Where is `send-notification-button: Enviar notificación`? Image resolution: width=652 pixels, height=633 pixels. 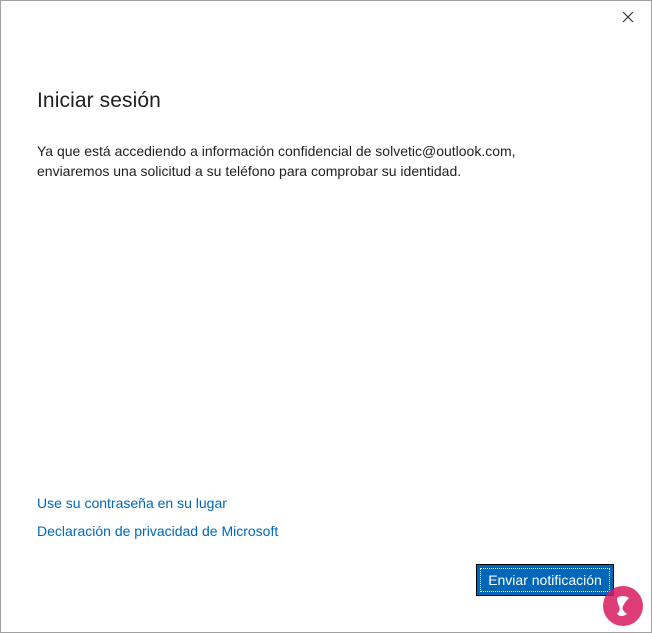 send-notification-button: Enviar notificación is located at coordinates (545, 580).